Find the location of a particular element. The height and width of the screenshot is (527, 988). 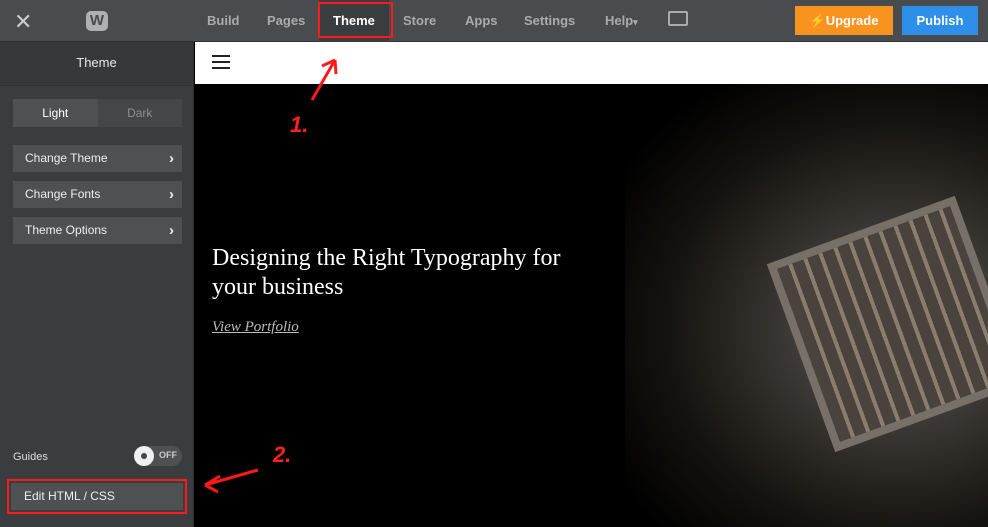

annotation-2: 2. is located at coordinates (282, 454).